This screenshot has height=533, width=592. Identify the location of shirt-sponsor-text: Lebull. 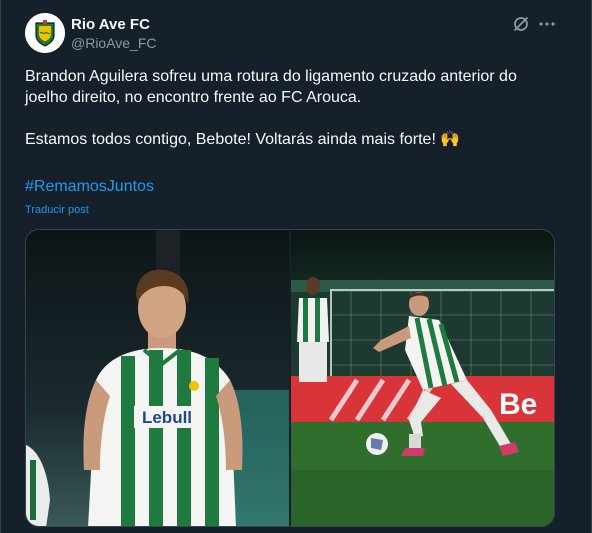
(167, 417).